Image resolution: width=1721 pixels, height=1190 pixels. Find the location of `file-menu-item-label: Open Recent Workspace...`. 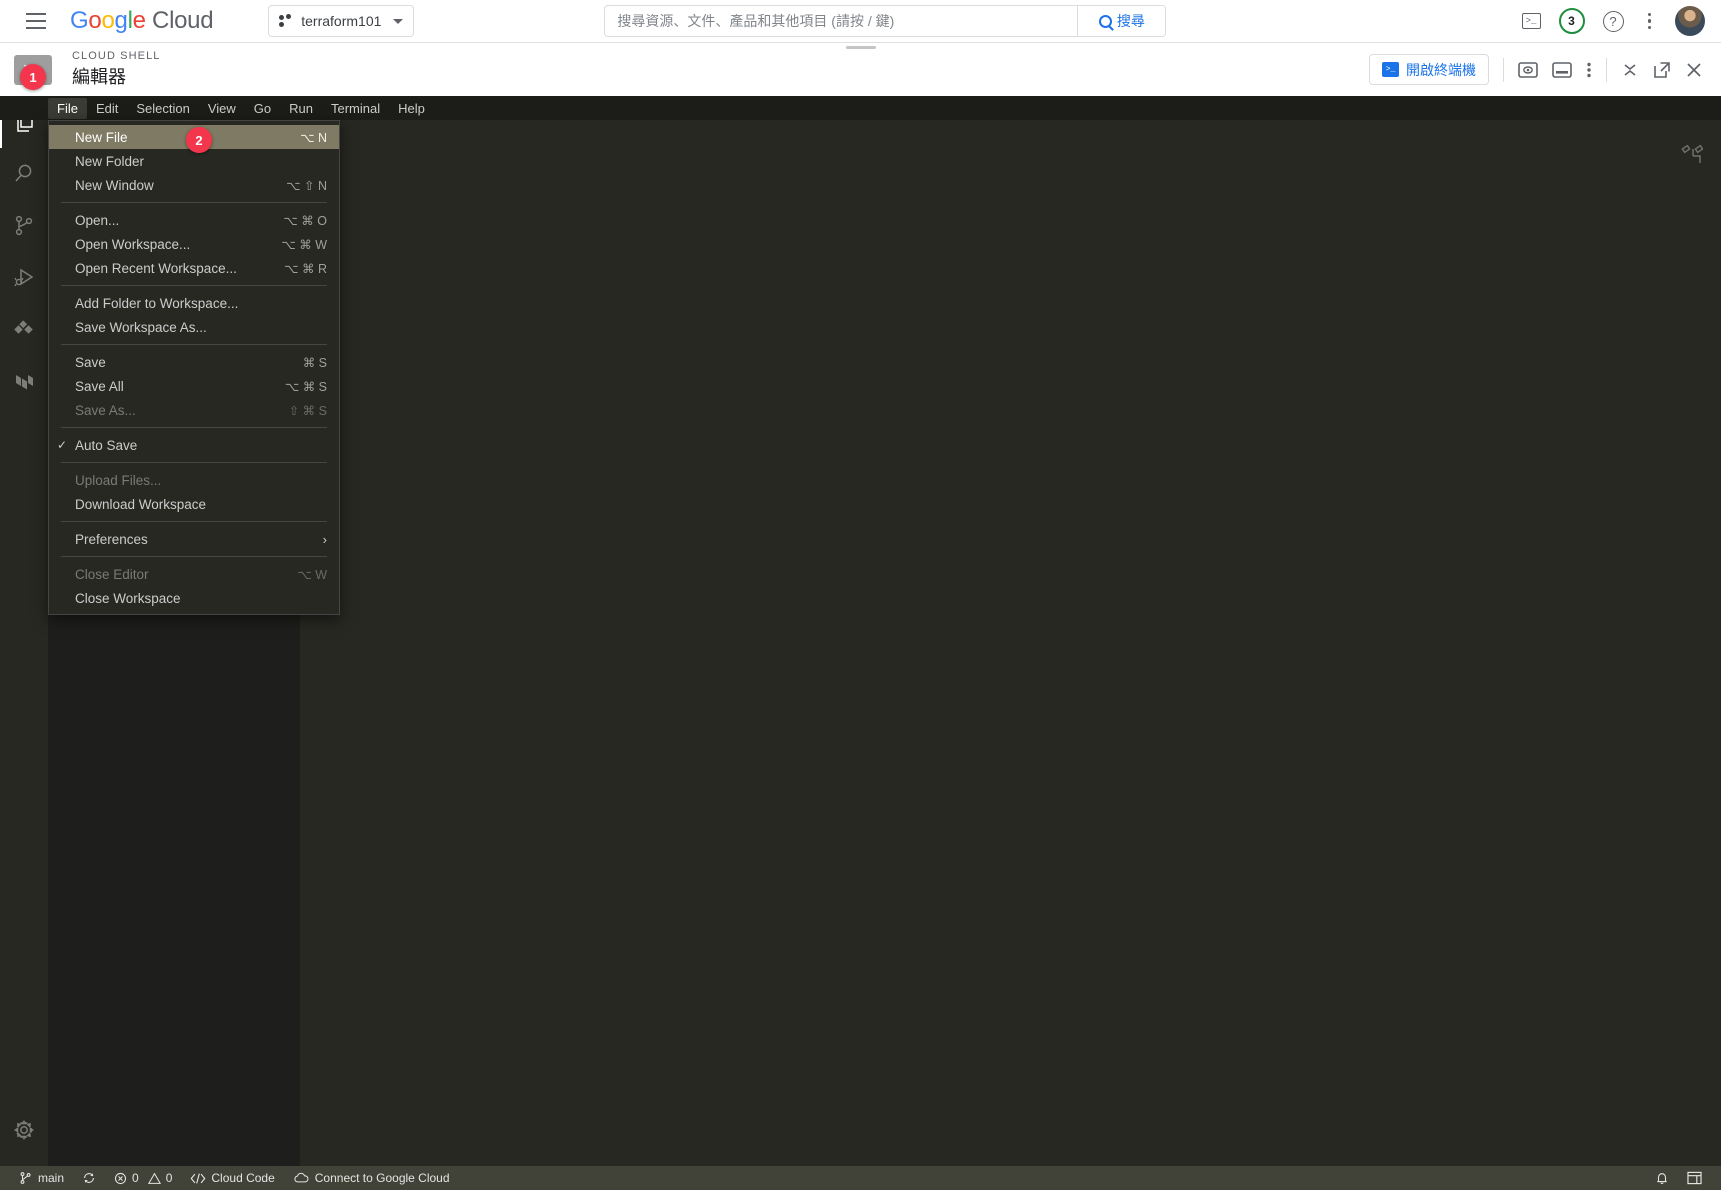

file-menu-item-label: Open Recent Workspace... is located at coordinates (156, 268).